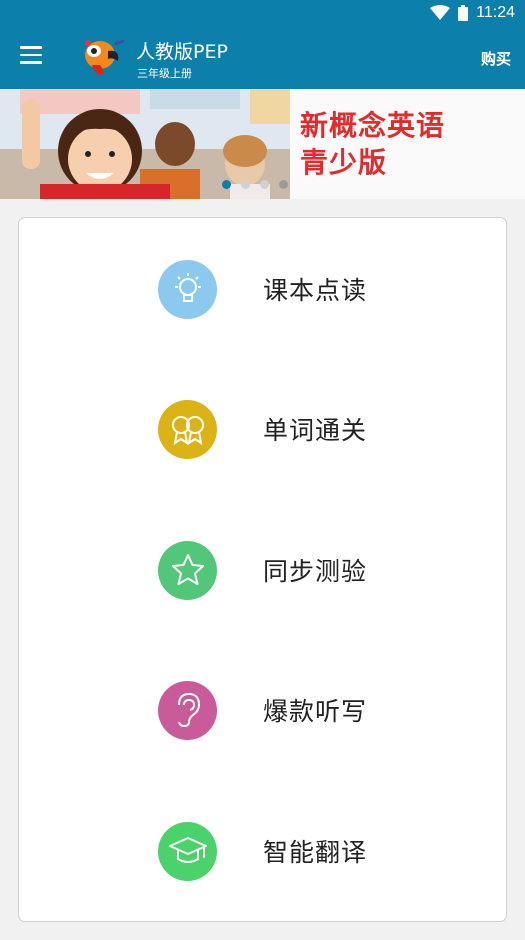 The height and width of the screenshot is (940, 525). What do you see at coordinates (373, 125) in the screenshot?
I see `banner-line1: 新概念英语` at bounding box center [373, 125].